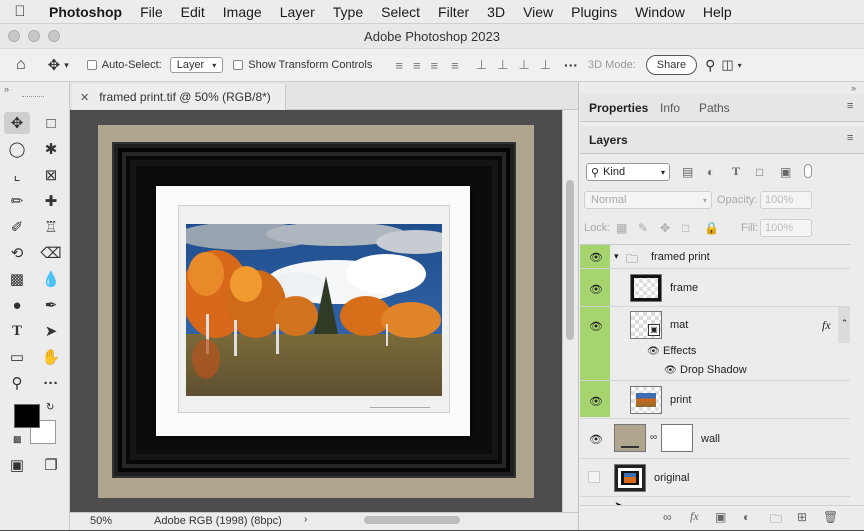  I want to click on lock-position-icon: ✥, so click(665, 228).